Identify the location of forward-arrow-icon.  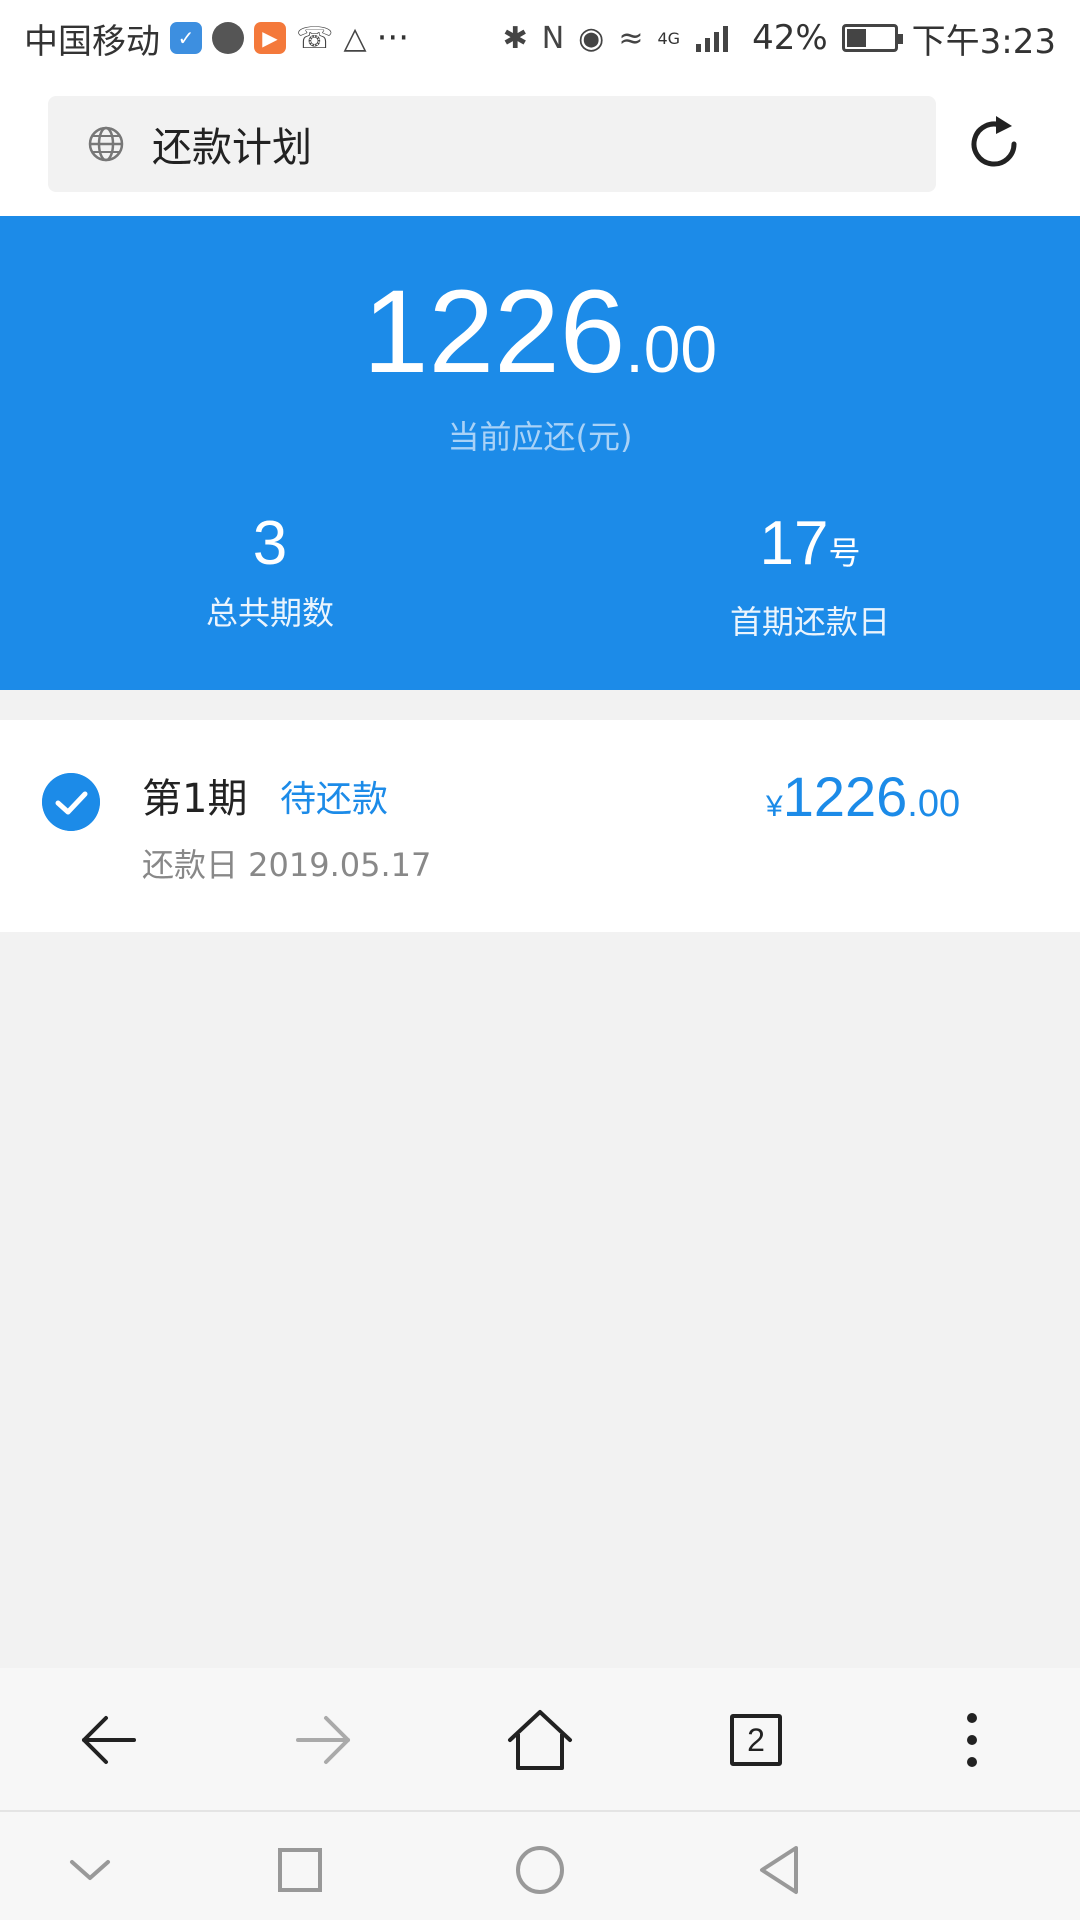
(324, 1740).